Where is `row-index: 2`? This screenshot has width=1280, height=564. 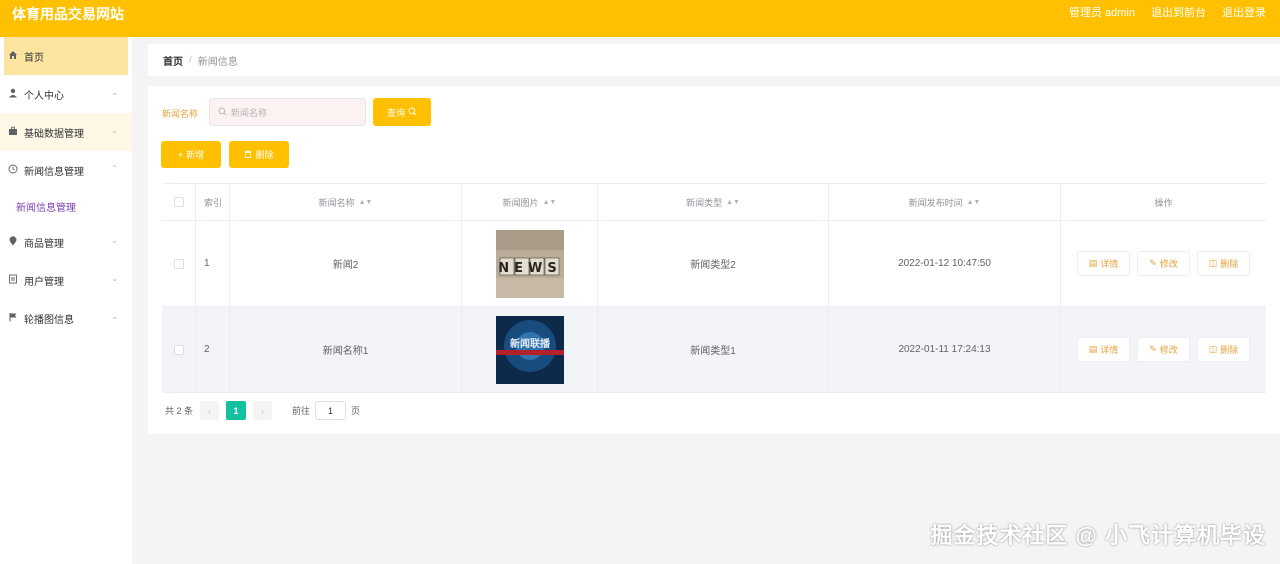 row-index: 2 is located at coordinates (213, 349).